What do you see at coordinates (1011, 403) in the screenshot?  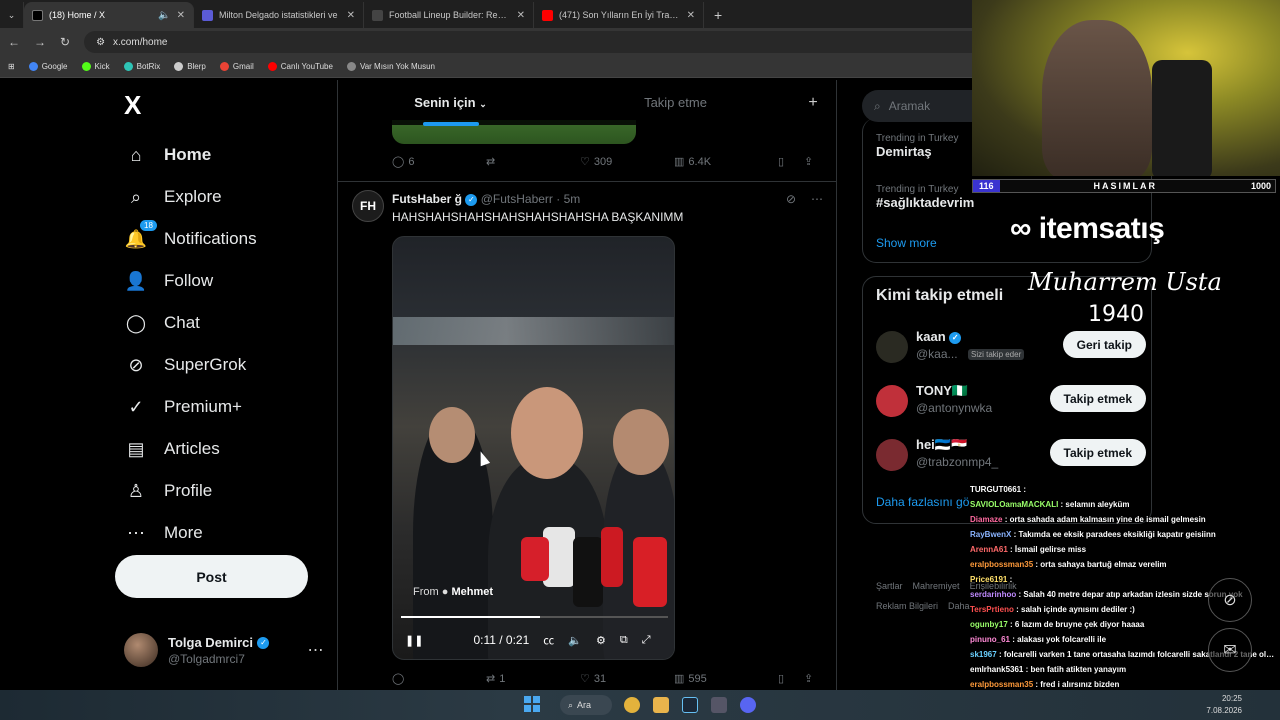 I see `follow-suggestion: TONY🇳🇬 @antonynwka Takip etmek` at bounding box center [1011, 403].